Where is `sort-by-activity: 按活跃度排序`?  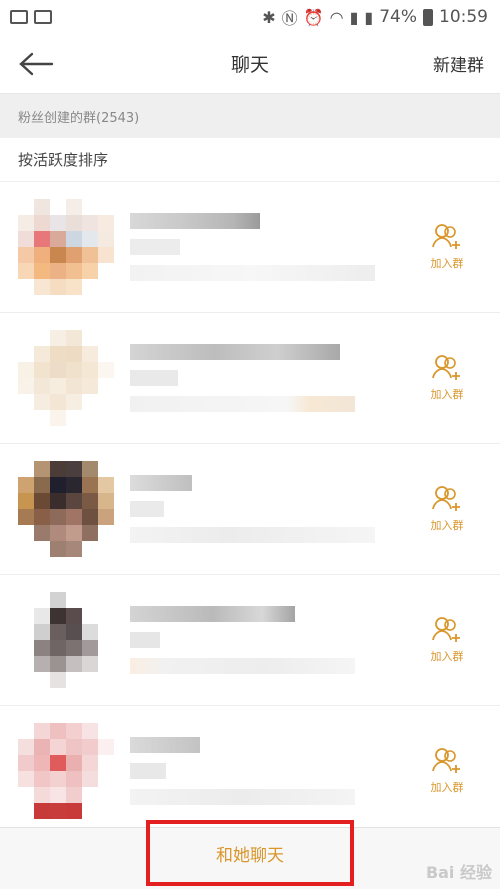 sort-by-activity: 按活跃度排序 is located at coordinates (250, 160).